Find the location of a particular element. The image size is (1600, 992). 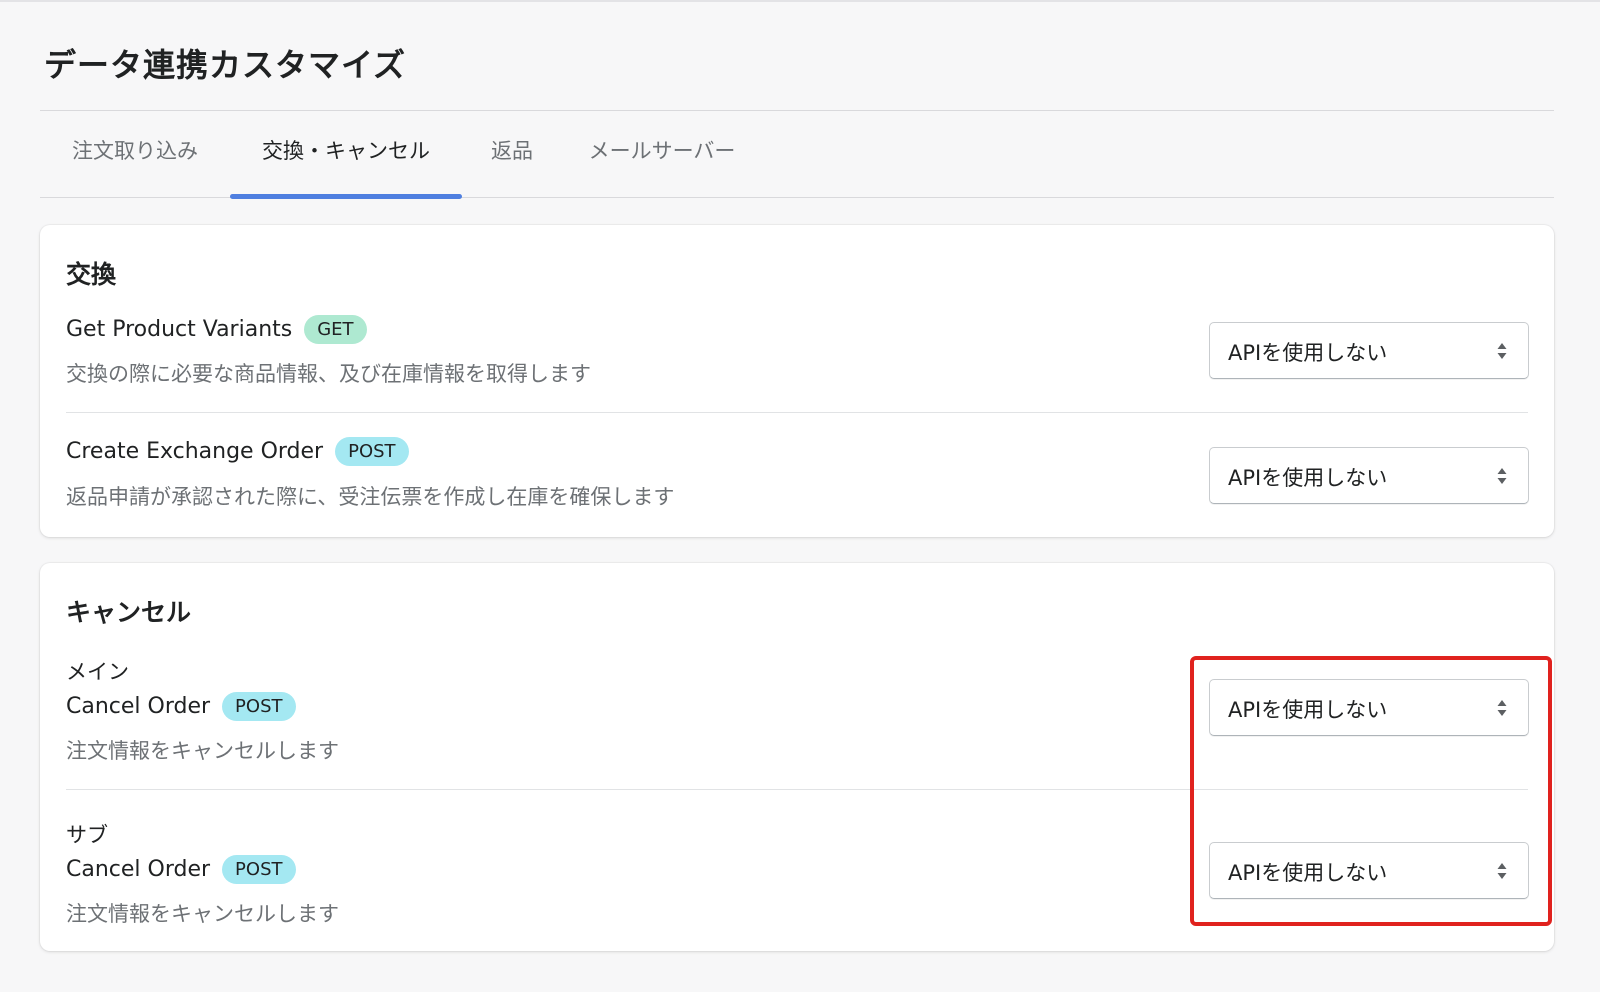

endpoint-name: Get Product Variants is located at coordinates (179, 329).